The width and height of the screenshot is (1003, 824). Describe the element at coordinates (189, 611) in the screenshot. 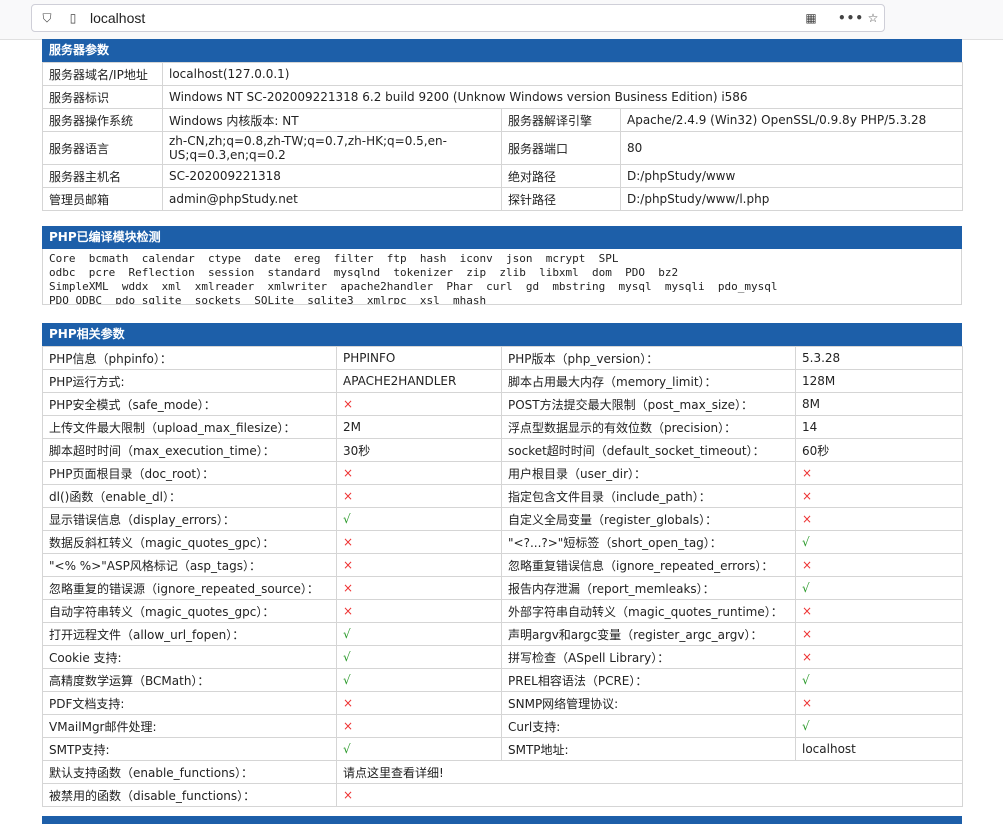

I see `row-label: 自动字符串转义（magic_quotes_gpc）：` at that location.